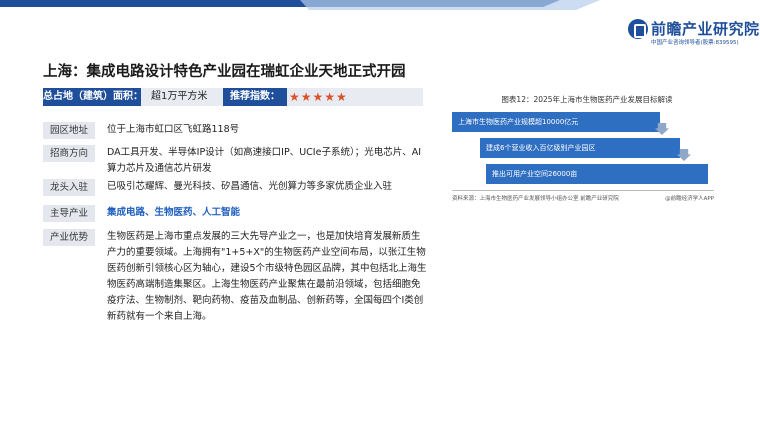  Describe the element at coordinates (174, 212) in the screenshot. I see `row-text: 集成电路、生物医药、人工智能` at that location.